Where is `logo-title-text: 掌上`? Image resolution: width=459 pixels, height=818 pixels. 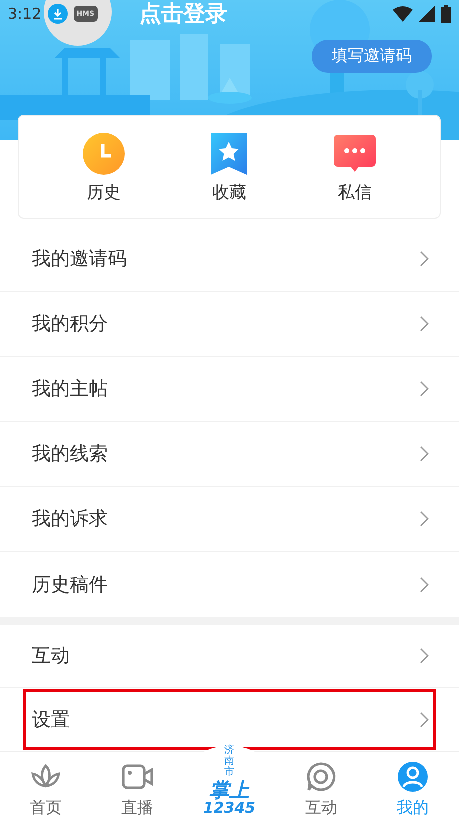 logo-title-text: 掌上 is located at coordinates (229, 790).